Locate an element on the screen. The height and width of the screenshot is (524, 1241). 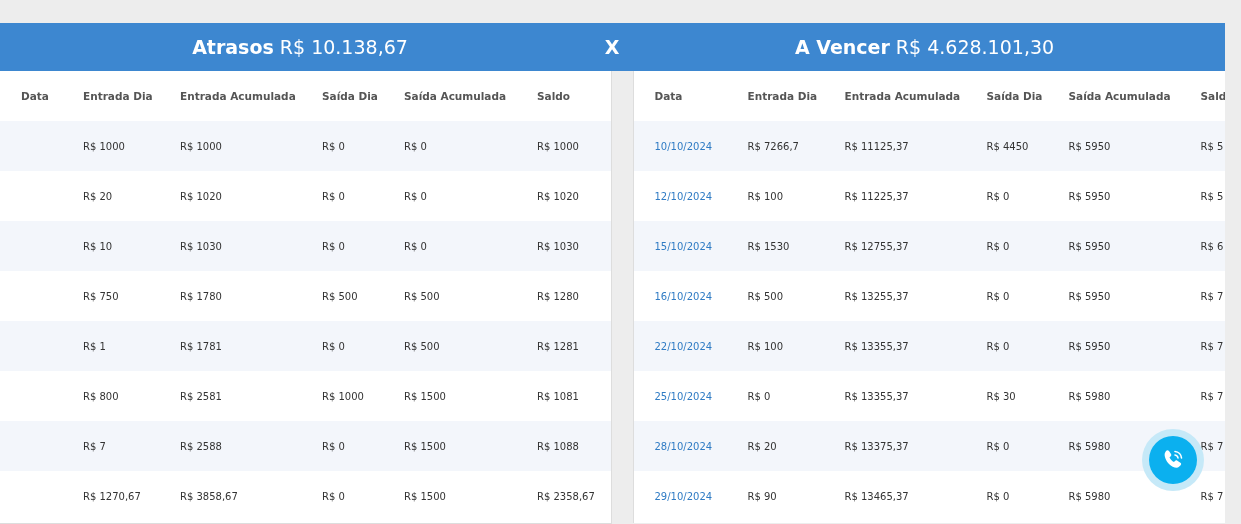
date-link: 25/10/2024 is located at coordinates (701, 396).